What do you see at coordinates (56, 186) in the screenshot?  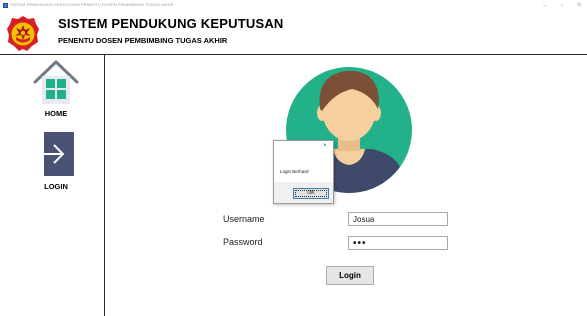 I see `sidebar-item-login-label: LOGIN` at bounding box center [56, 186].